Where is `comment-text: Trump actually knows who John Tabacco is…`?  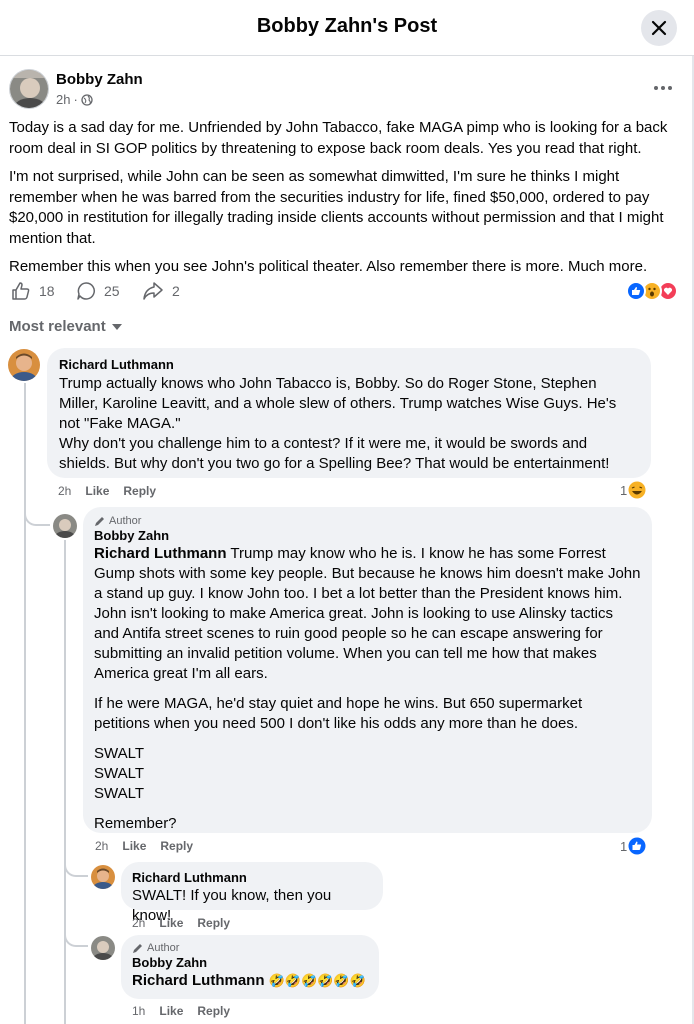 comment-text: Trump actually knows who John Tabacco is… is located at coordinates (349, 424).